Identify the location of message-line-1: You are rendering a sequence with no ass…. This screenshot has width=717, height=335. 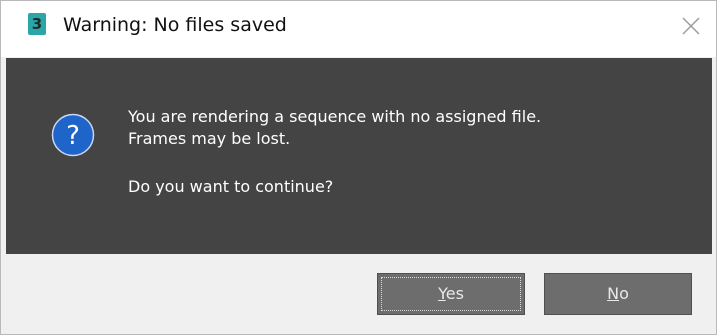
(335, 116).